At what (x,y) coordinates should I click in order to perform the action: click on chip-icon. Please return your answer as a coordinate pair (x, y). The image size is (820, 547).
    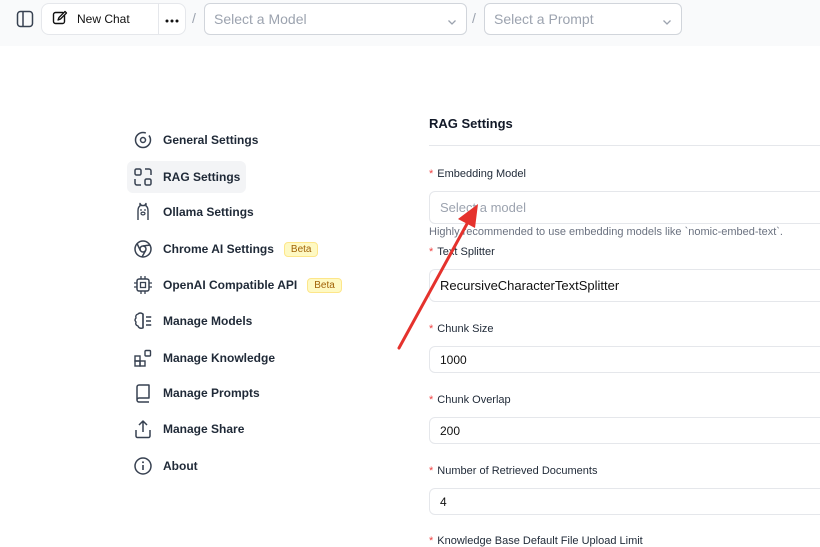
    Looking at the image, I should click on (143, 285).